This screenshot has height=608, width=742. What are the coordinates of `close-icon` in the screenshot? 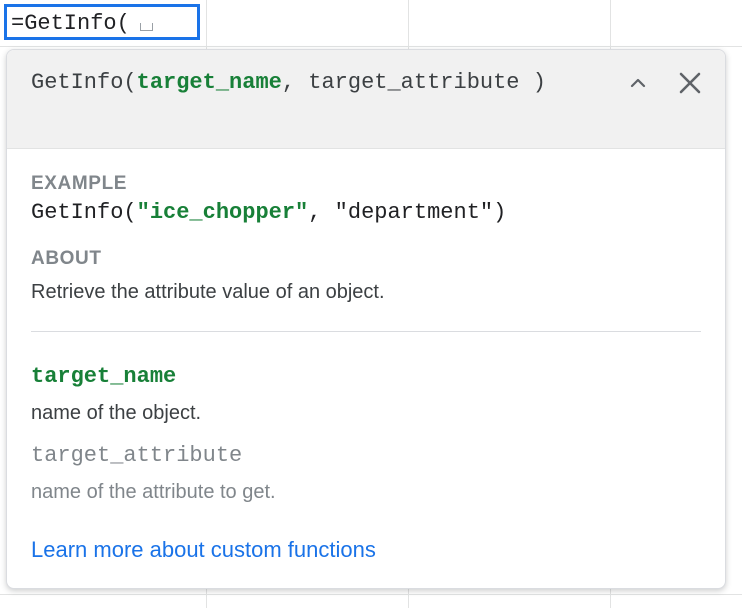 It's located at (690, 83).